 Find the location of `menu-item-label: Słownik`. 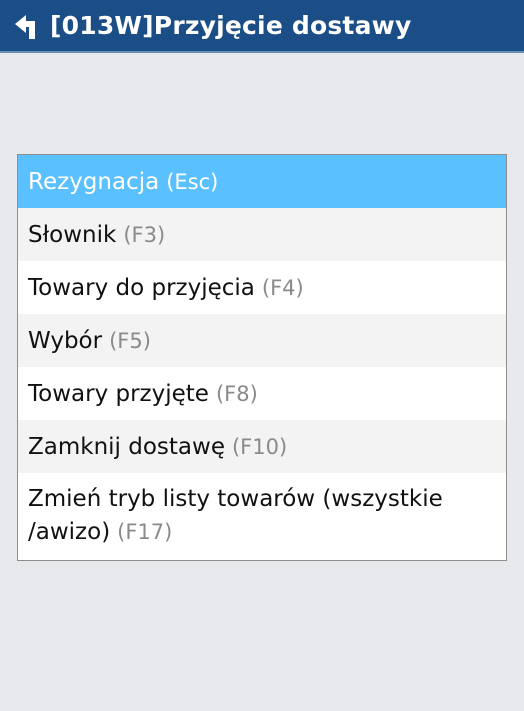

menu-item-label: Słownik is located at coordinates (72, 234).